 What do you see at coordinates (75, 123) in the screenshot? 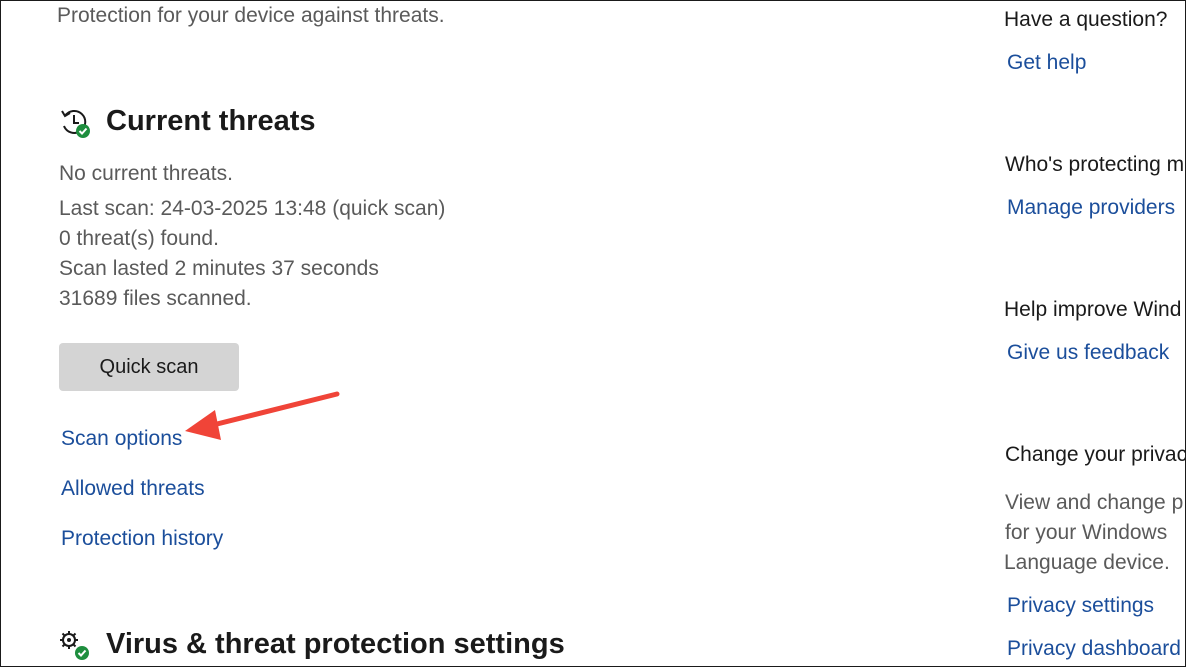
I see `history-check-icon` at bounding box center [75, 123].